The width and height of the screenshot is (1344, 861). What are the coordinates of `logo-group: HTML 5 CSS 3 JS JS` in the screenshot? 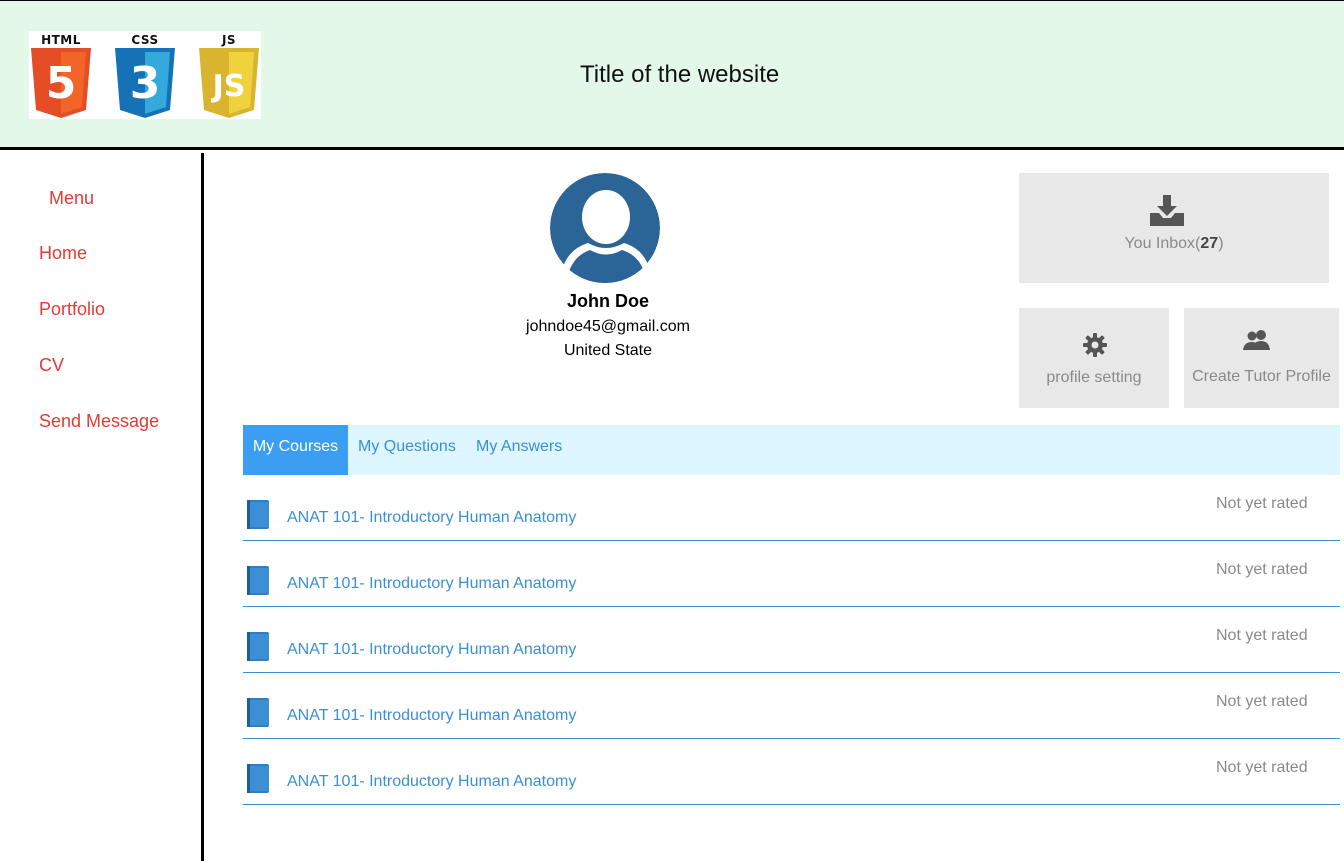 It's located at (145, 75).